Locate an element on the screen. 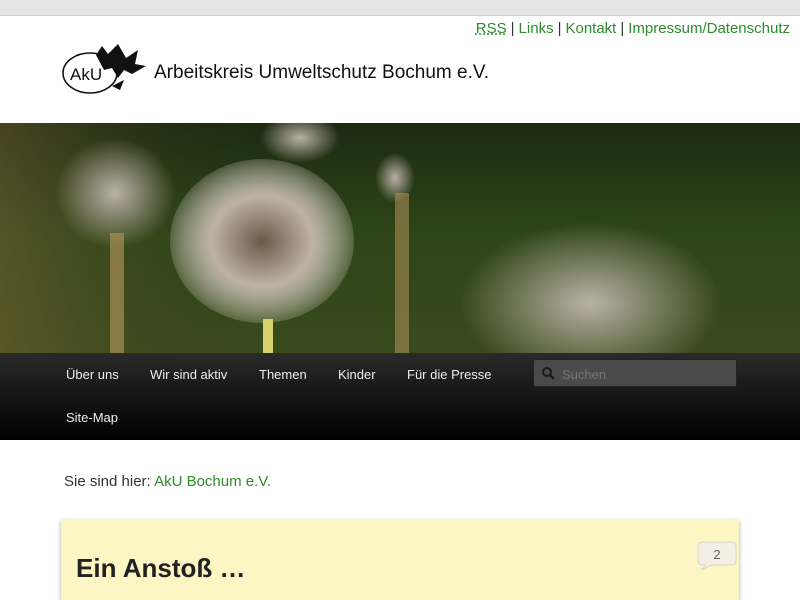 The width and height of the screenshot is (800, 600). search-icon is located at coordinates (548, 373).